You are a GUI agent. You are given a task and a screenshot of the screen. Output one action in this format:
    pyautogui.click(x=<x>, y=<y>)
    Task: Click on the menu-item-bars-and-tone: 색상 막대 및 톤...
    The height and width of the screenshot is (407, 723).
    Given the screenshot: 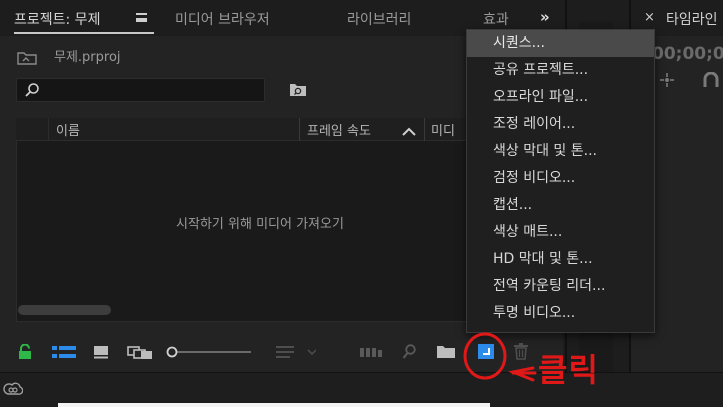 What is the action you would take?
    pyautogui.click(x=560, y=151)
    